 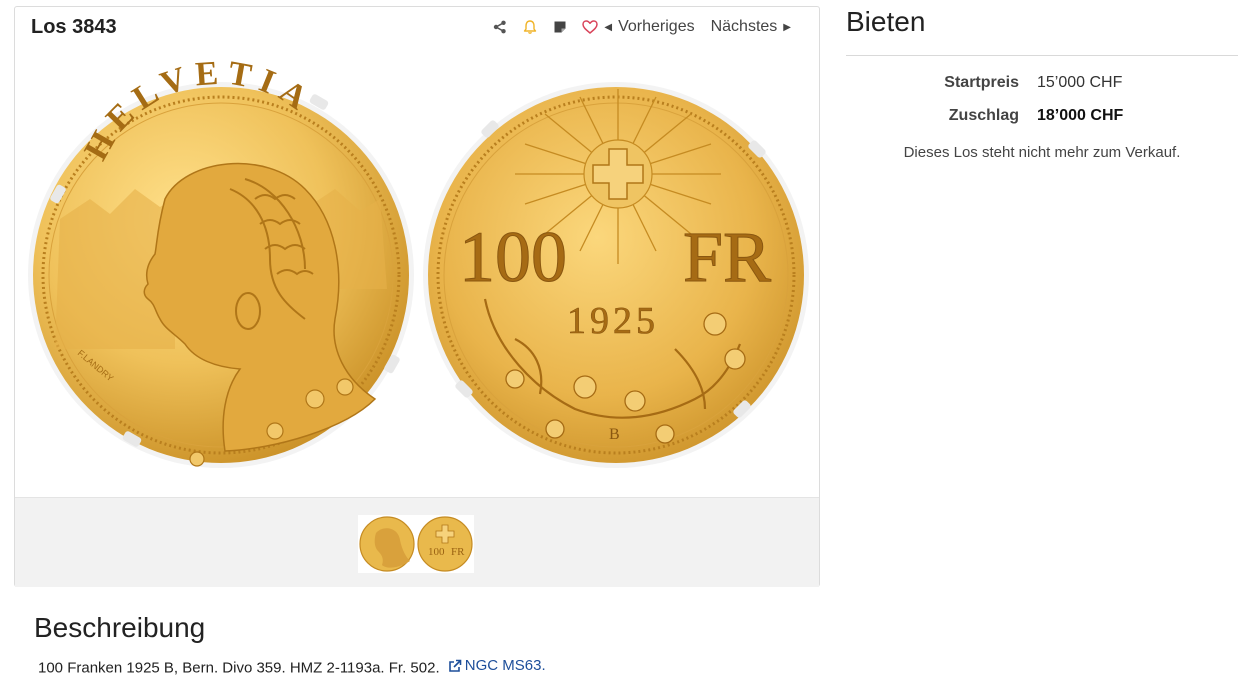 What do you see at coordinates (560, 27) in the screenshot?
I see `note-icon` at bounding box center [560, 27].